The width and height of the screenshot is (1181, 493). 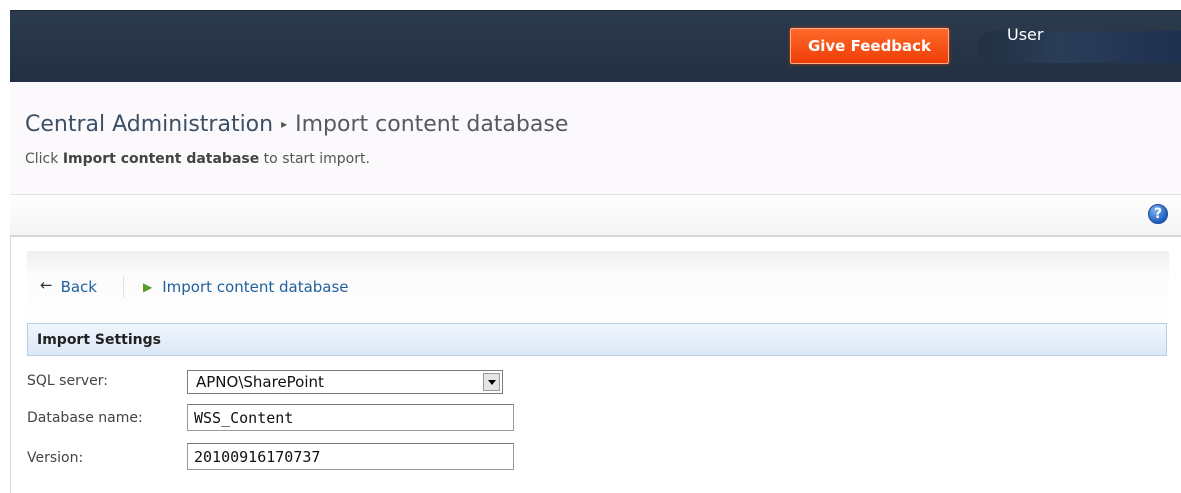 I want to click on database-name-input, so click(x=350, y=417).